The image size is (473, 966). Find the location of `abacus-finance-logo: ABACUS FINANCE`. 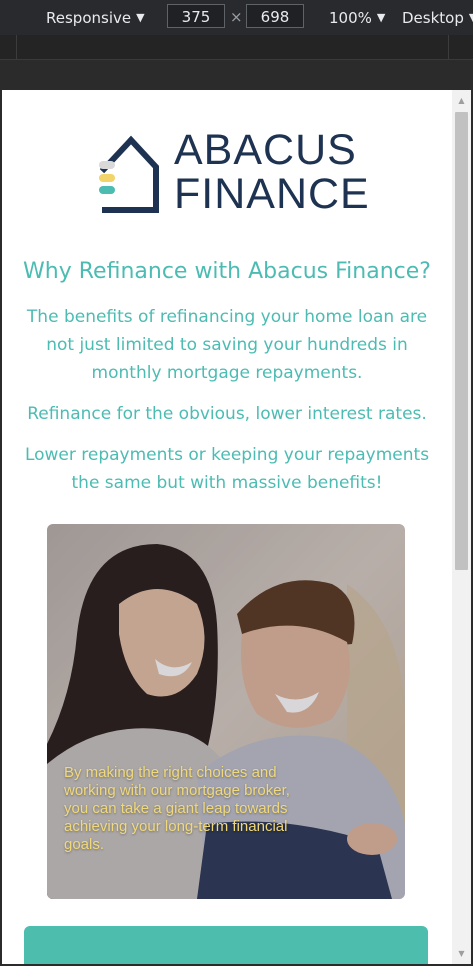

abacus-finance-logo: ABACUS FINANCE is located at coordinates (233, 172).